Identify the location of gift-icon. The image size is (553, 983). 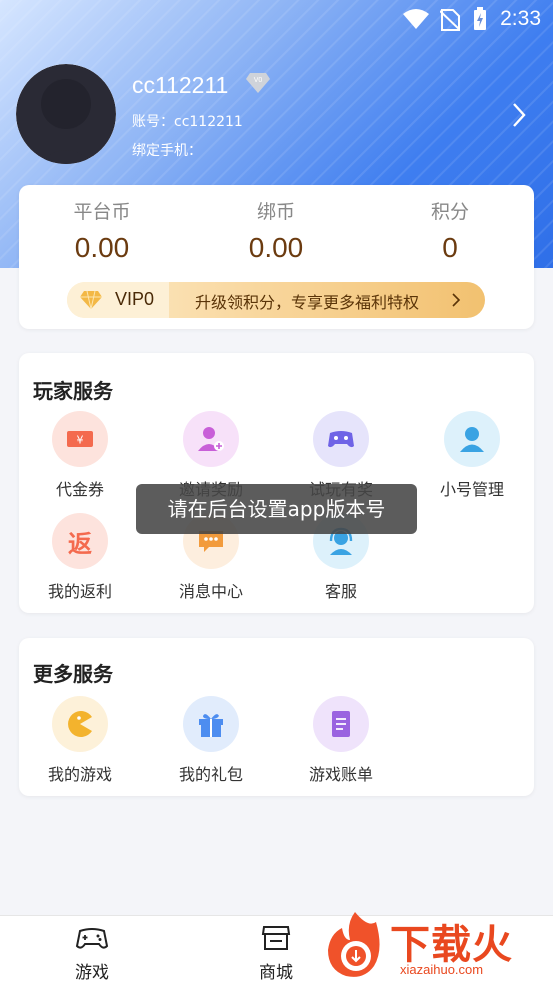
(211, 724).